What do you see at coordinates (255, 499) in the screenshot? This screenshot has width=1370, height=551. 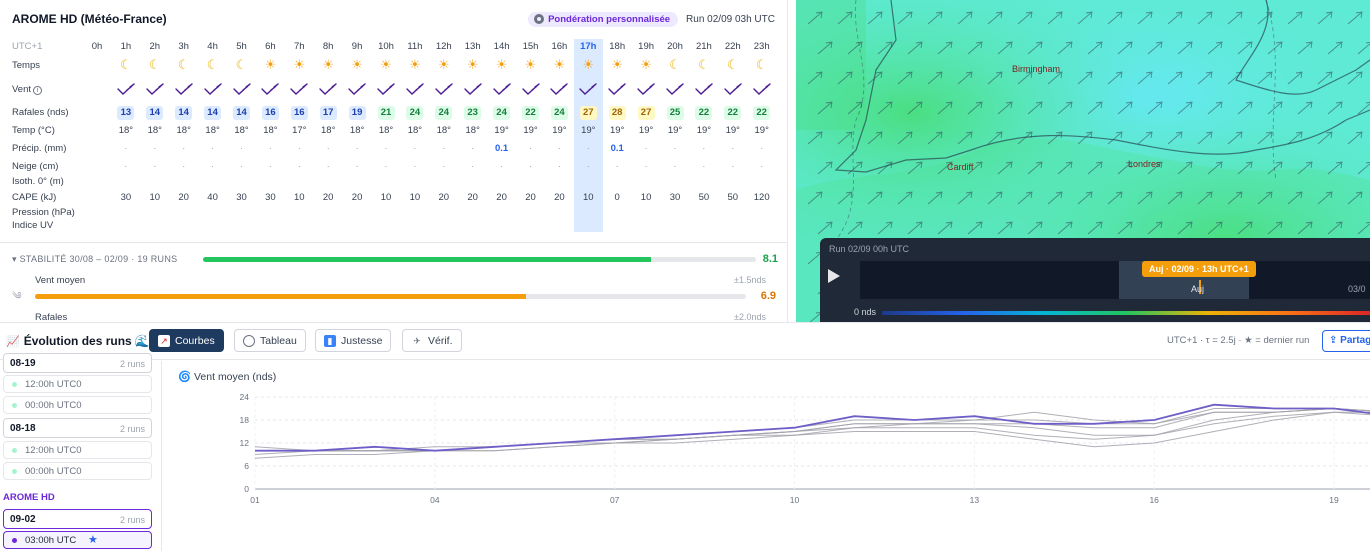 I see `x-tick-label: 01` at bounding box center [255, 499].